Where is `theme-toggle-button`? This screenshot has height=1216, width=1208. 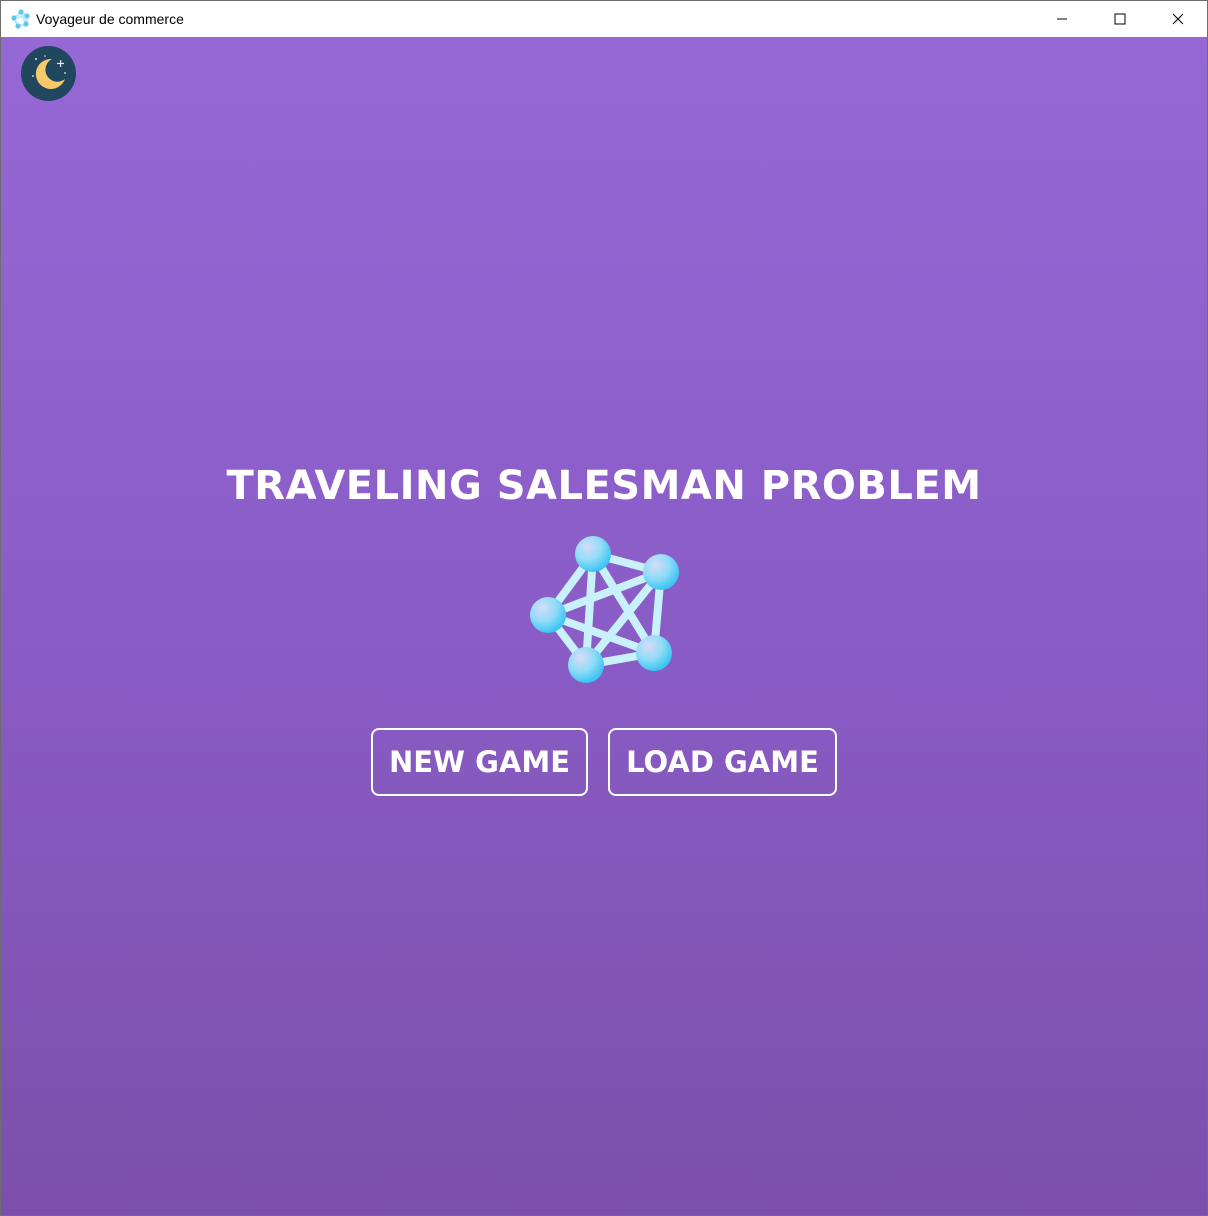 theme-toggle-button is located at coordinates (48, 73).